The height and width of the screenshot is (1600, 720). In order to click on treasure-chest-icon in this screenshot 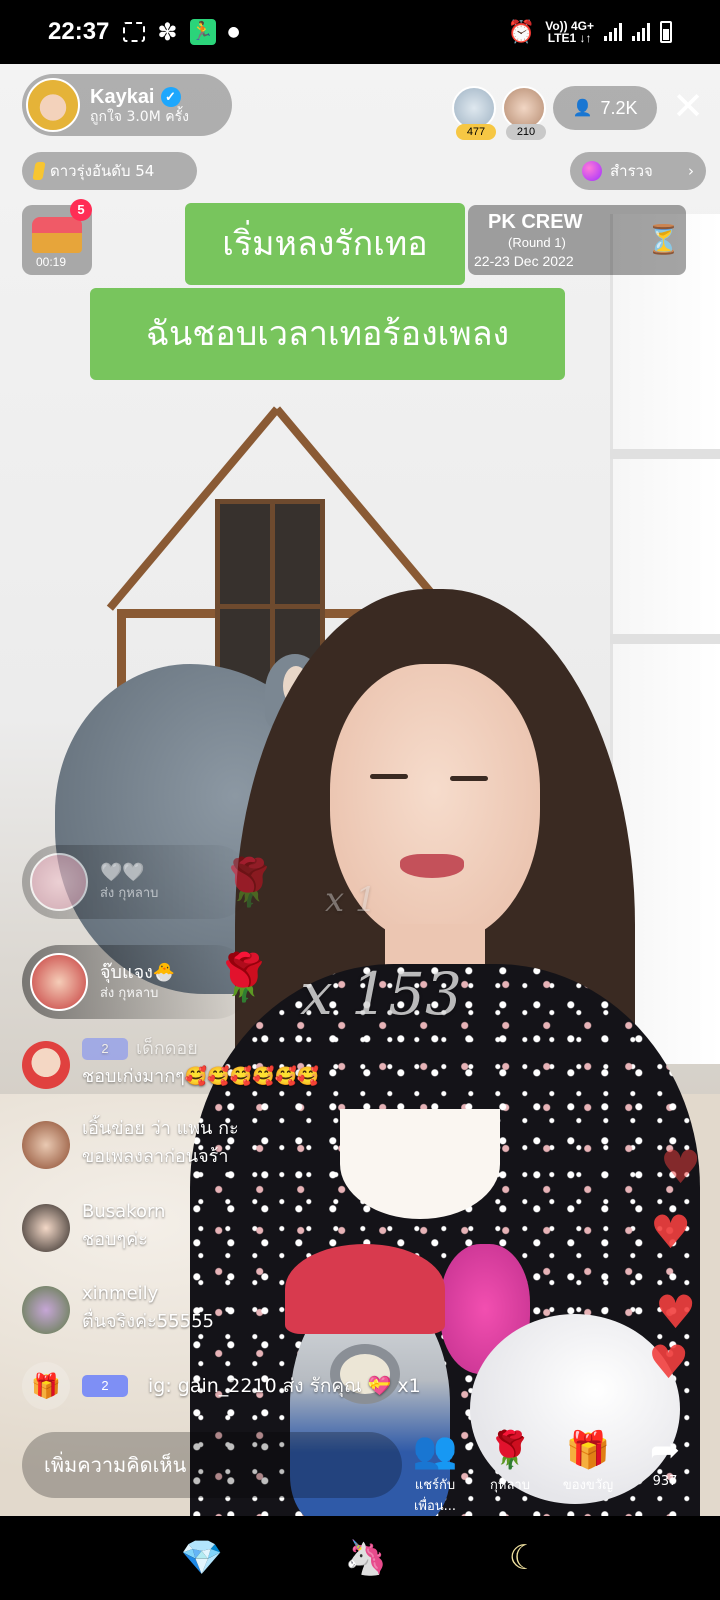, I will do `click(57, 235)`.